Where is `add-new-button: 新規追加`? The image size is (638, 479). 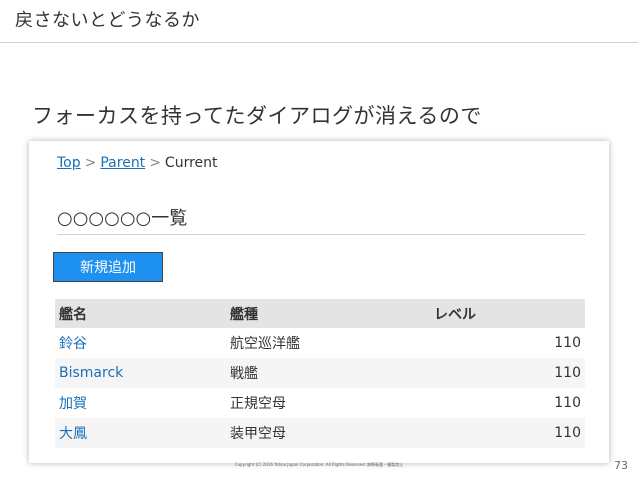
add-new-button: 新規追加 is located at coordinates (108, 267).